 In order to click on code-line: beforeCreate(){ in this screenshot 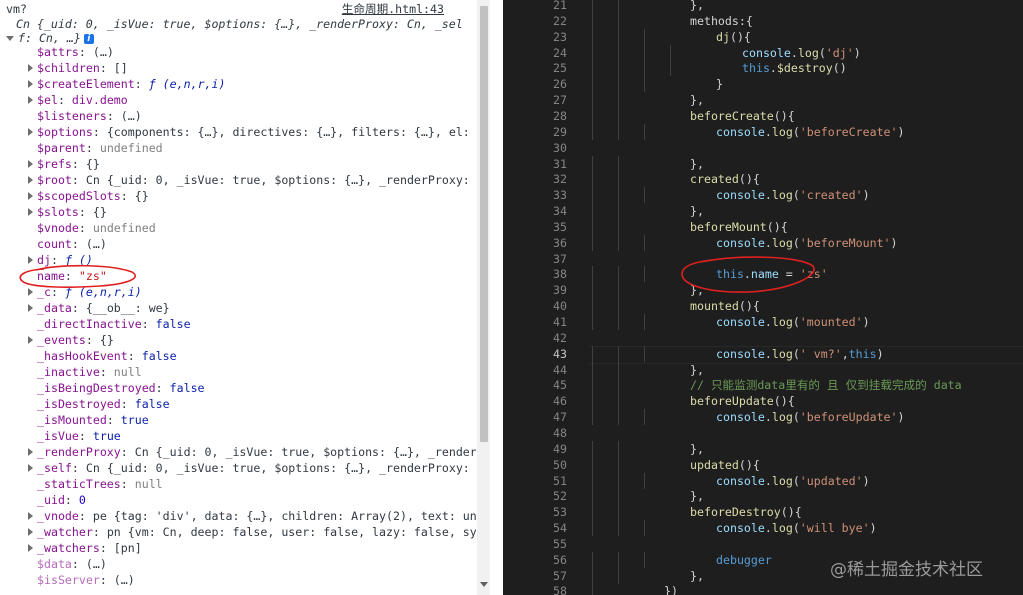, I will do `click(742, 116)`.